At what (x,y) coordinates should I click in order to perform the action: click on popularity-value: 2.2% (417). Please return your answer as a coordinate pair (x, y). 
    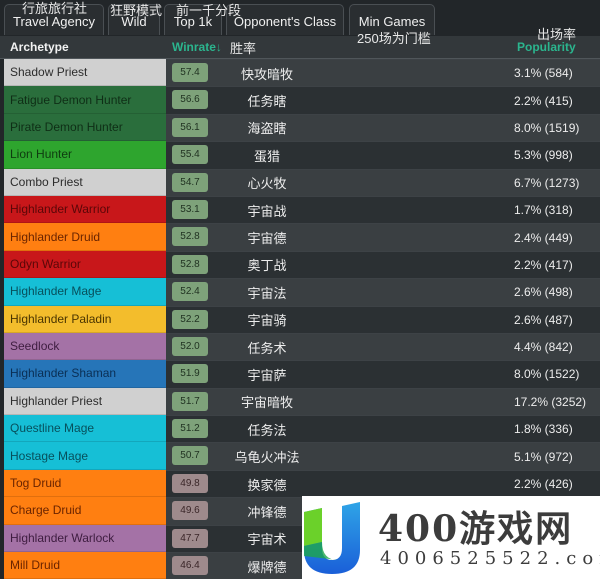
    Looking at the image, I should click on (543, 264).